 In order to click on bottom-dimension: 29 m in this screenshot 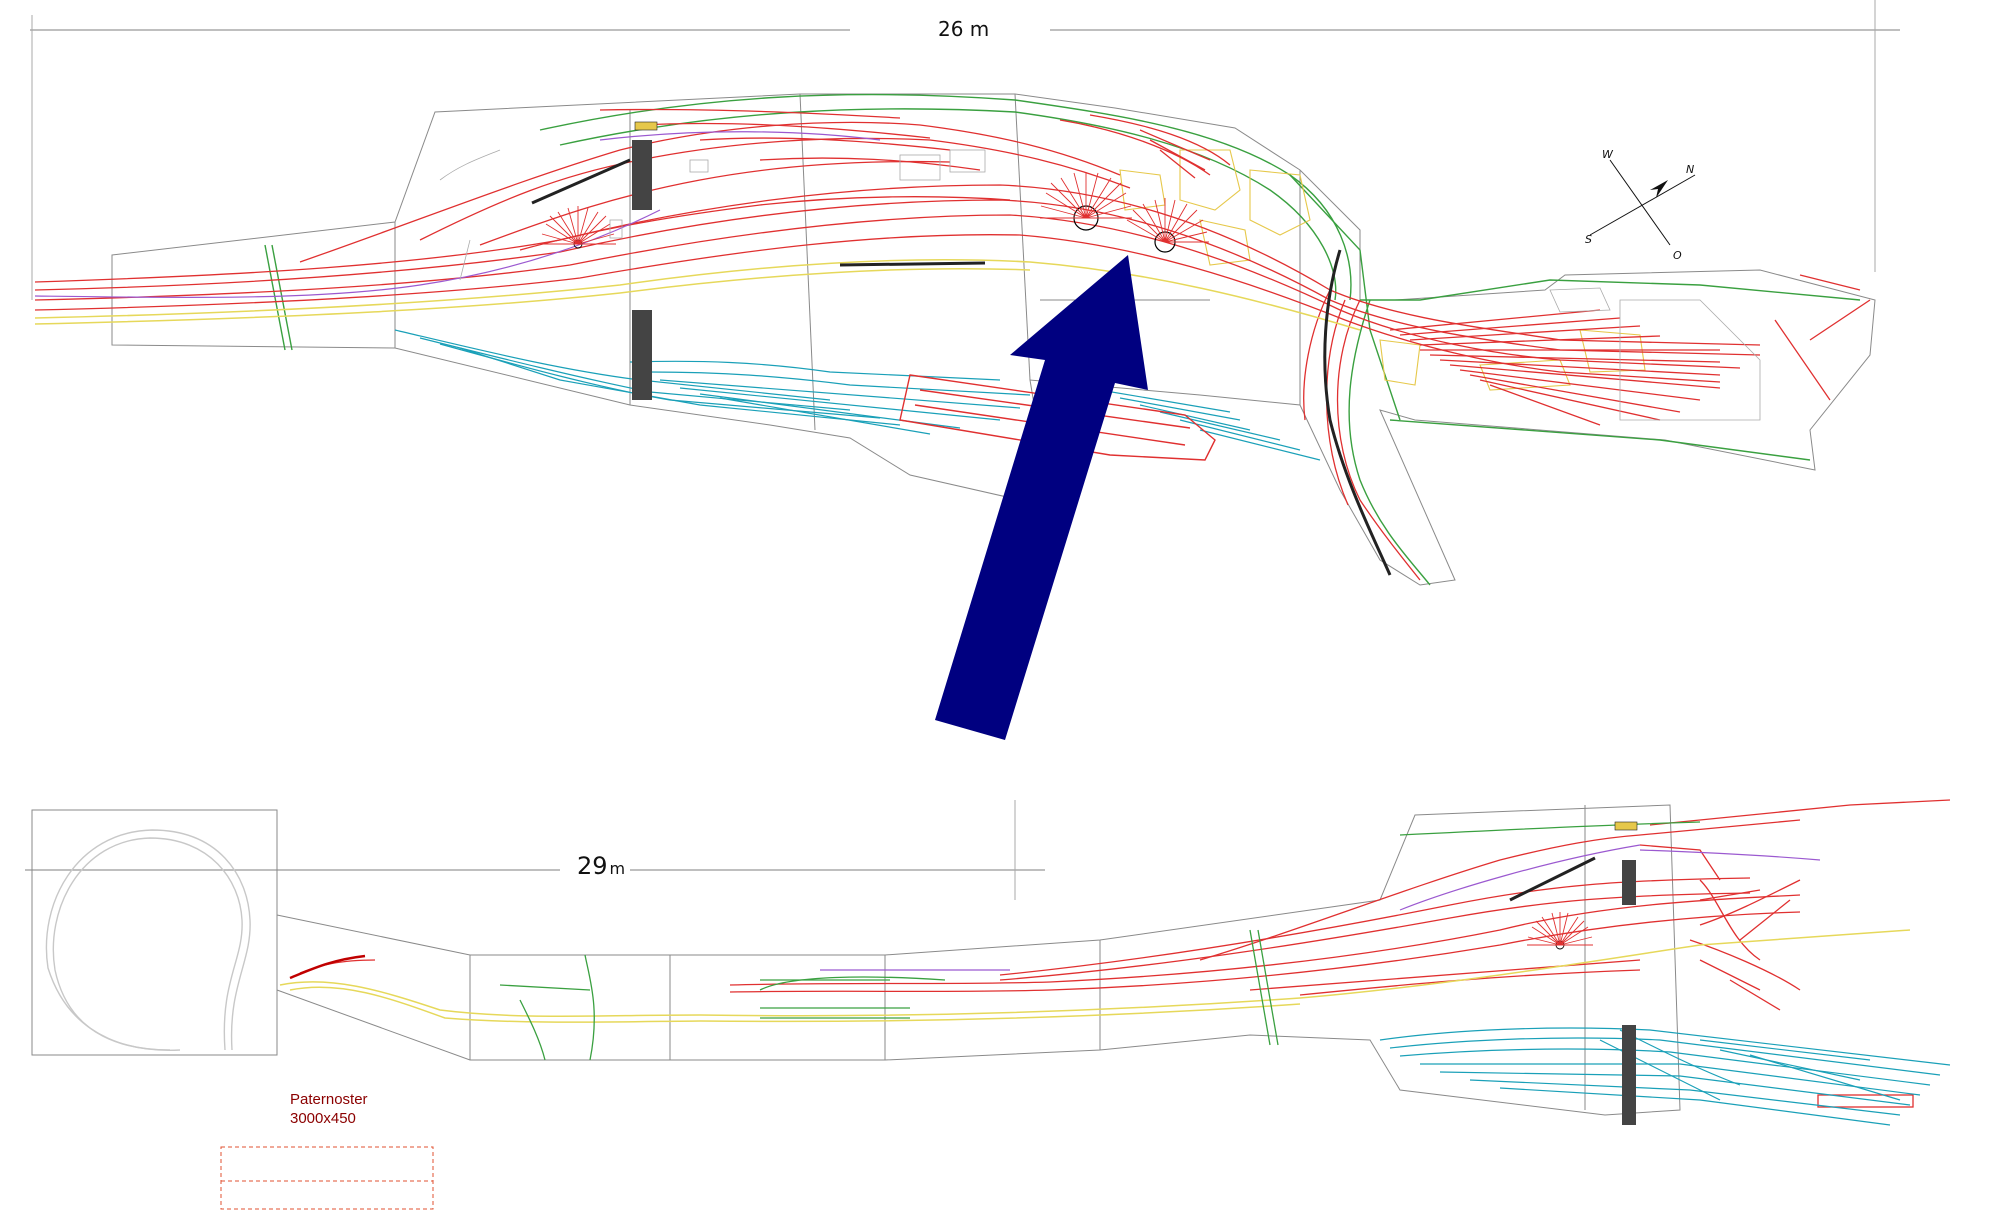, I will do `click(535, 850)`.